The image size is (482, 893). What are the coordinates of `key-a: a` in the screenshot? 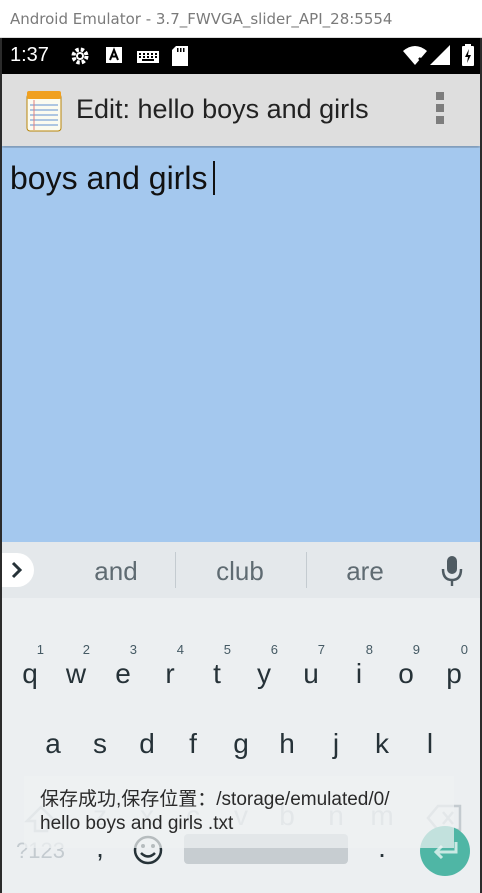 It's located at (53, 744).